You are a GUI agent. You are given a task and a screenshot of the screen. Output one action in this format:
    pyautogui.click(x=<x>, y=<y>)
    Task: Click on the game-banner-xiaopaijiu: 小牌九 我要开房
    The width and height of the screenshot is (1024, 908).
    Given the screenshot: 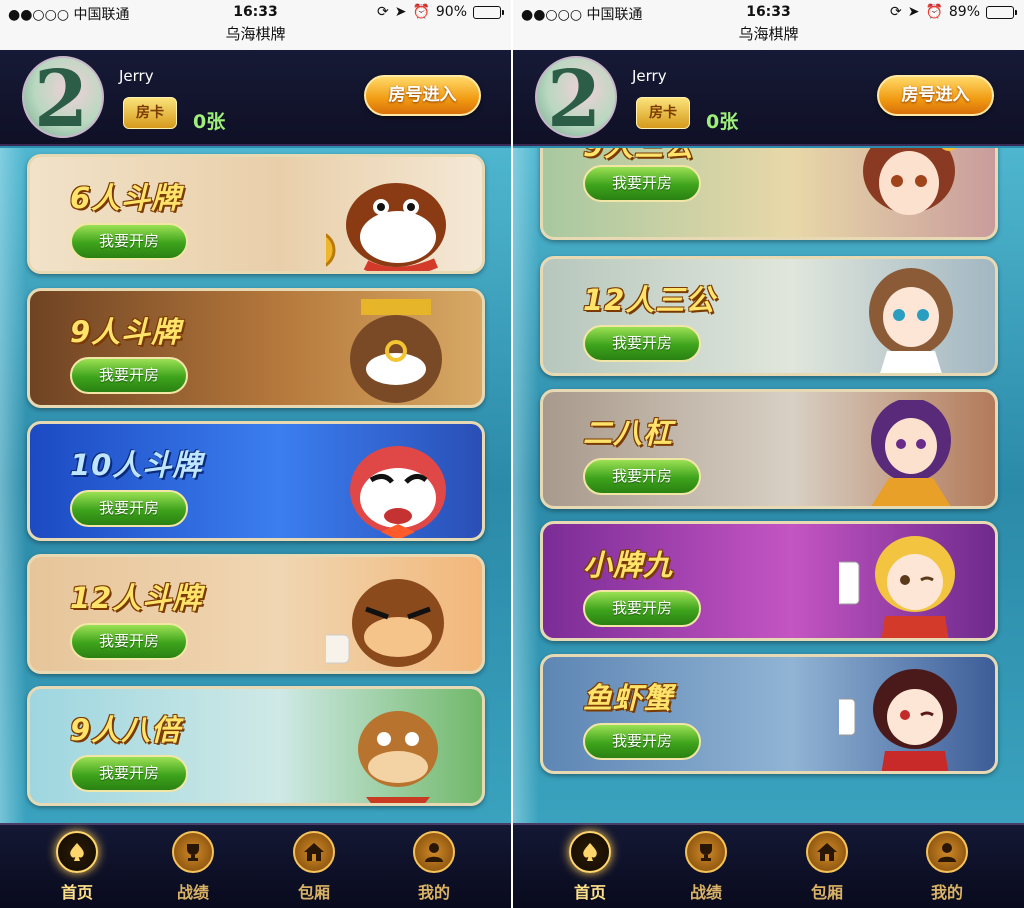 What is the action you would take?
    pyautogui.click(x=769, y=581)
    